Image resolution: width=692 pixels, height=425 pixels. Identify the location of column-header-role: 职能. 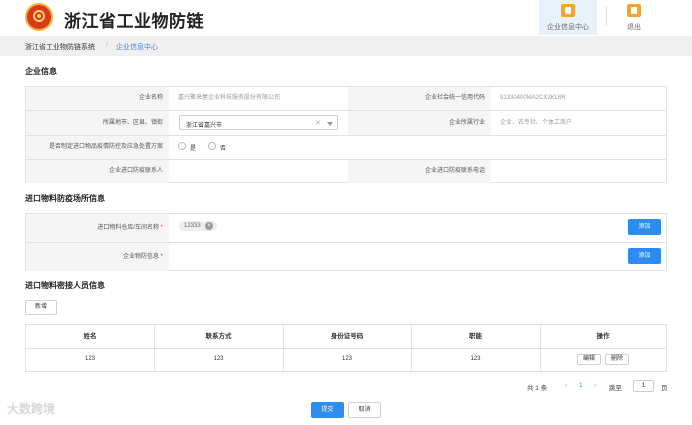
(475, 336).